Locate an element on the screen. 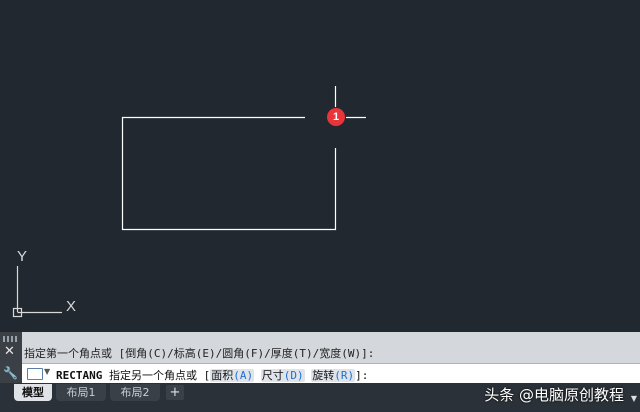 The width and height of the screenshot is (640, 412). wrench-icon: 🔧 is located at coordinates (10, 373).